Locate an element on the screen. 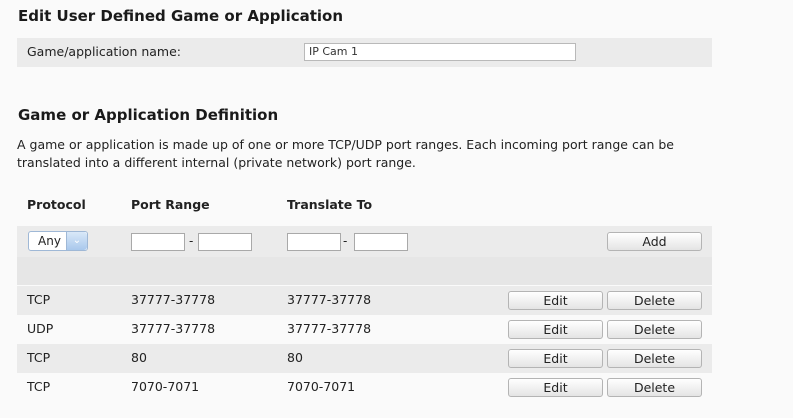 Image resolution: width=793 pixels, height=418 pixels. row-protocol: UDP is located at coordinates (40, 328).